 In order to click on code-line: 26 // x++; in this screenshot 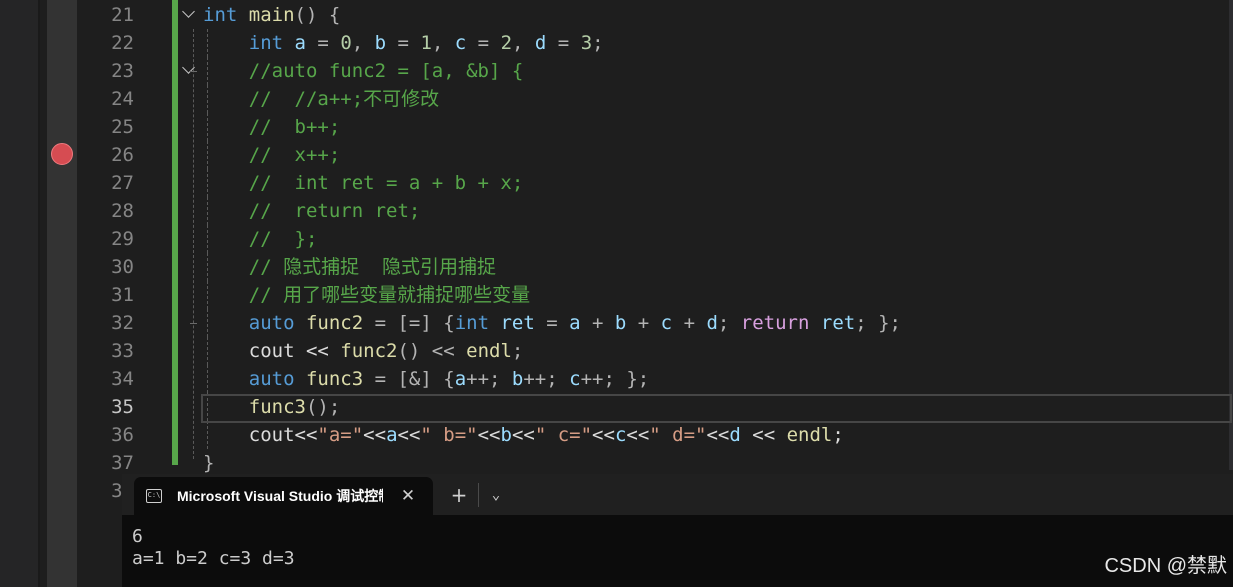, I will do `click(616, 155)`.